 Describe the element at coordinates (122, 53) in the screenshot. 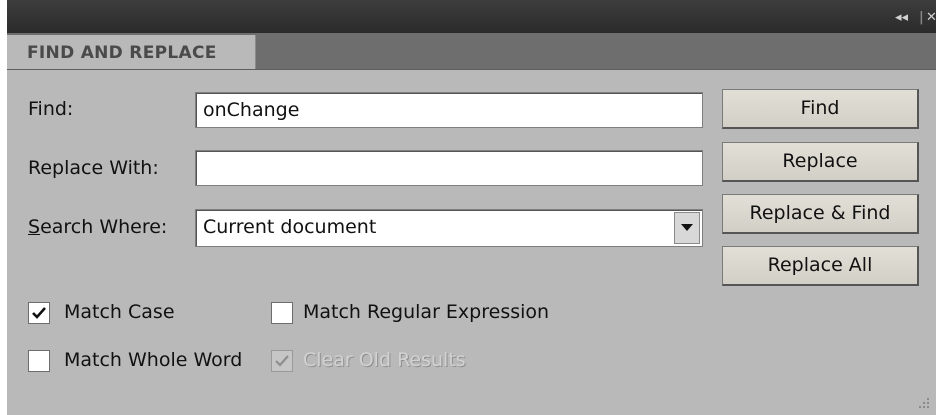

I see `tab-label: FIND AND REPLACE` at that location.